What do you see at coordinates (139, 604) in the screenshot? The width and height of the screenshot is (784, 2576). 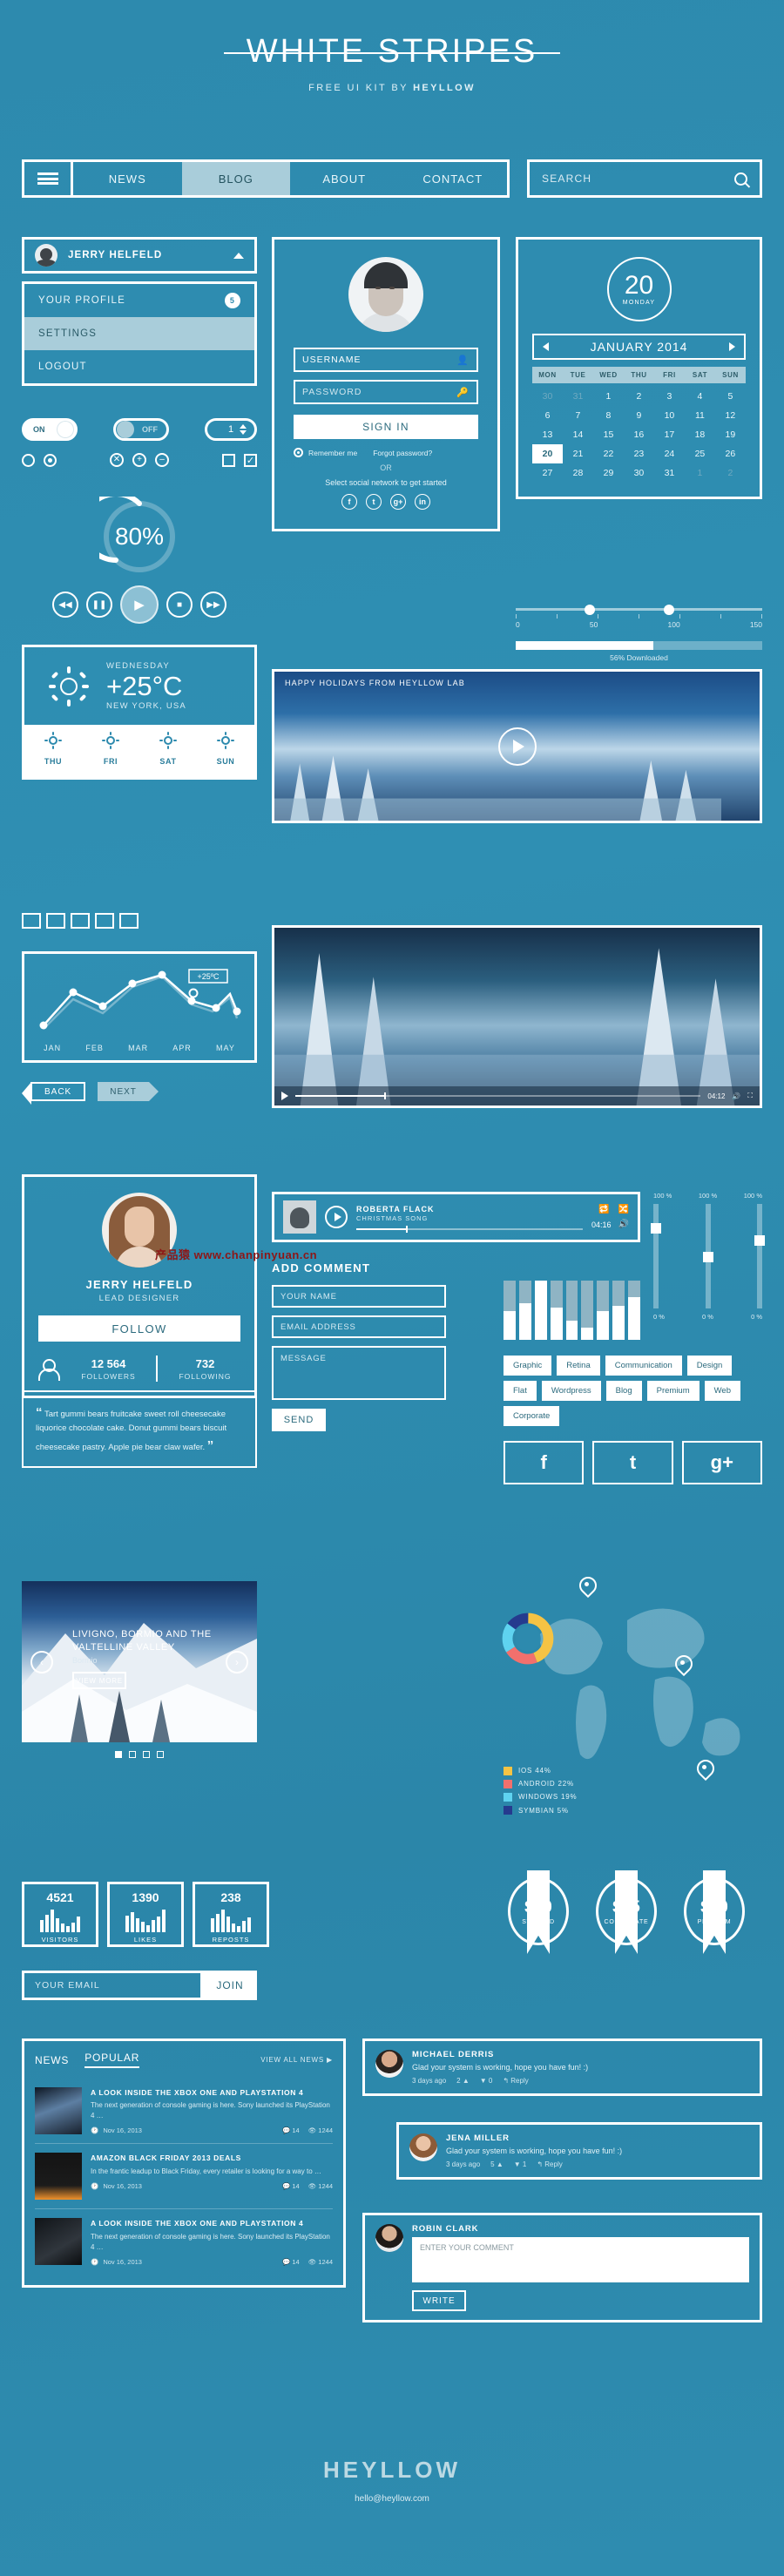 I see `play-icon: ▶` at bounding box center [139, 604].